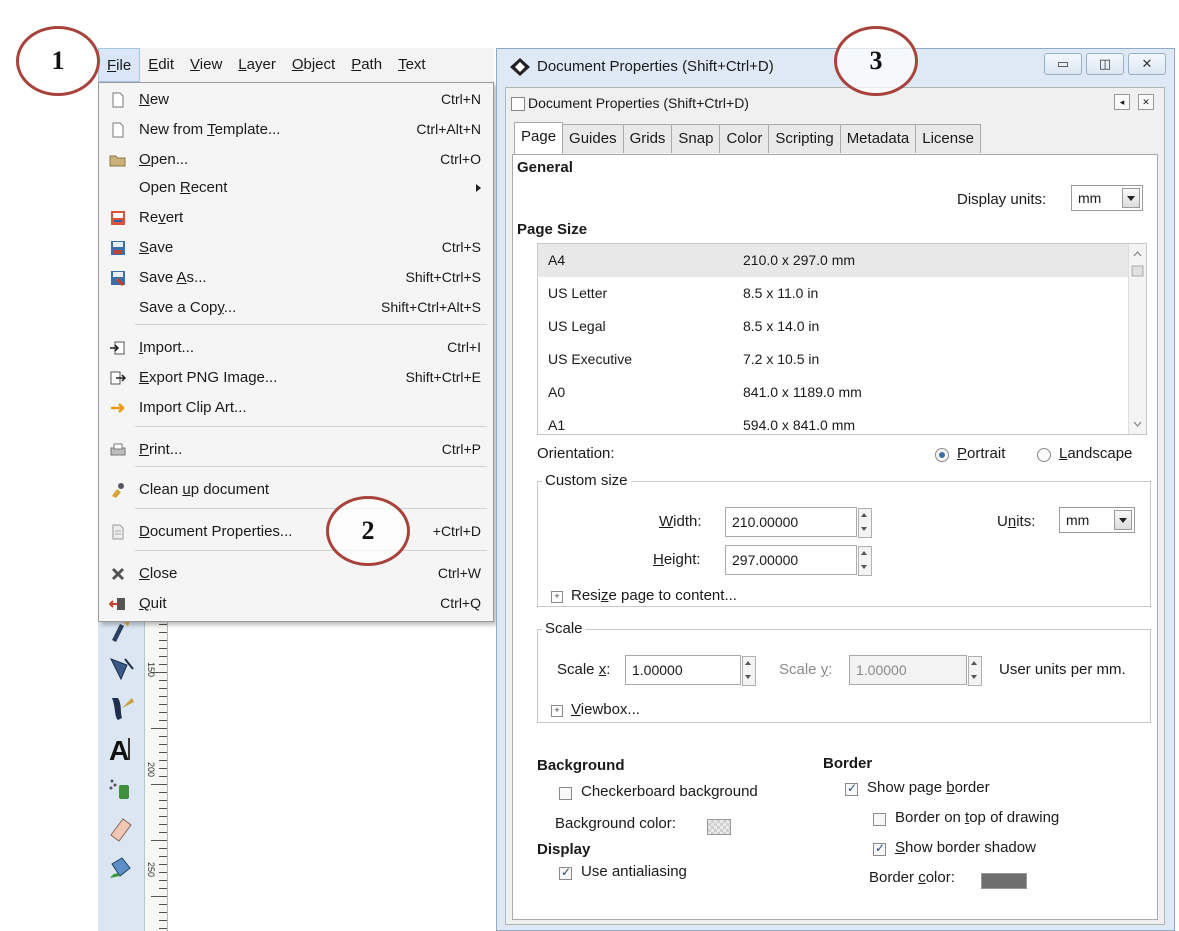 The width and height of the screenshot is (1179, 931). What do you see at coordinates (1044, 455) in the screenshot?
I see `landscape-radio` at bounding box center [1044, 455].